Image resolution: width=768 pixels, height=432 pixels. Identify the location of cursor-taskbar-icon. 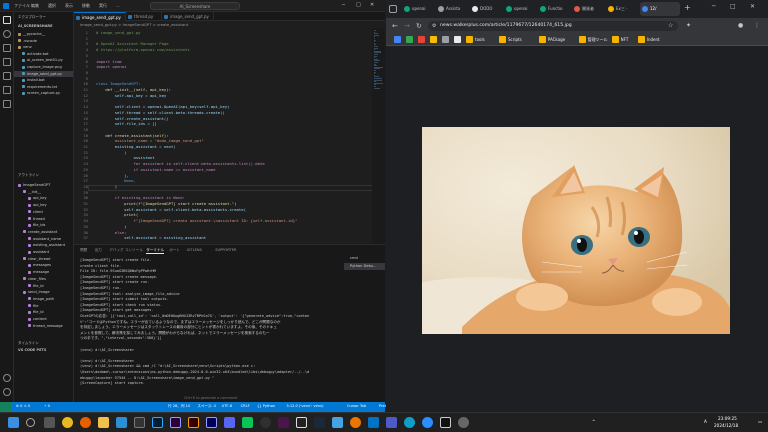
(445, 422).